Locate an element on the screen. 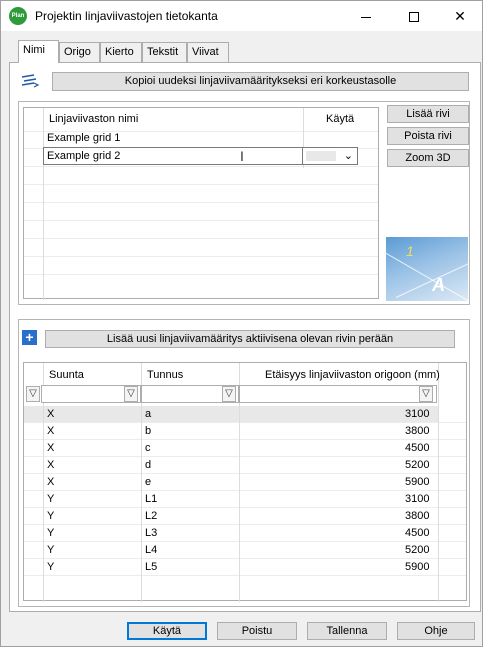  close-icon: ✕ is located at coordinates (460, 16).